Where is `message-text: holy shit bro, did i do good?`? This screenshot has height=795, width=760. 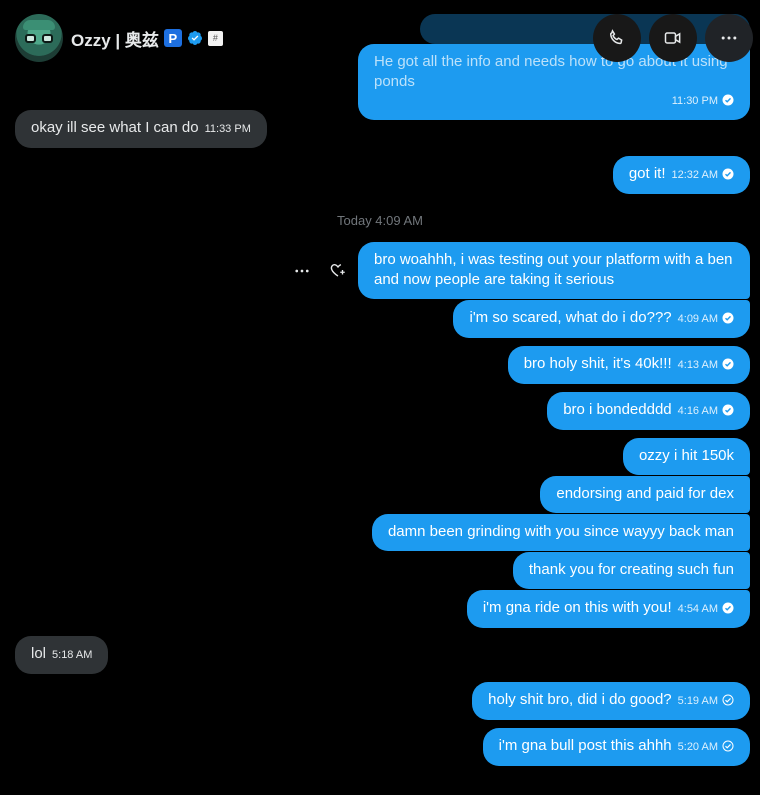 message-text: holy shit bro, did i do good? is located at coordinates (580, 699).